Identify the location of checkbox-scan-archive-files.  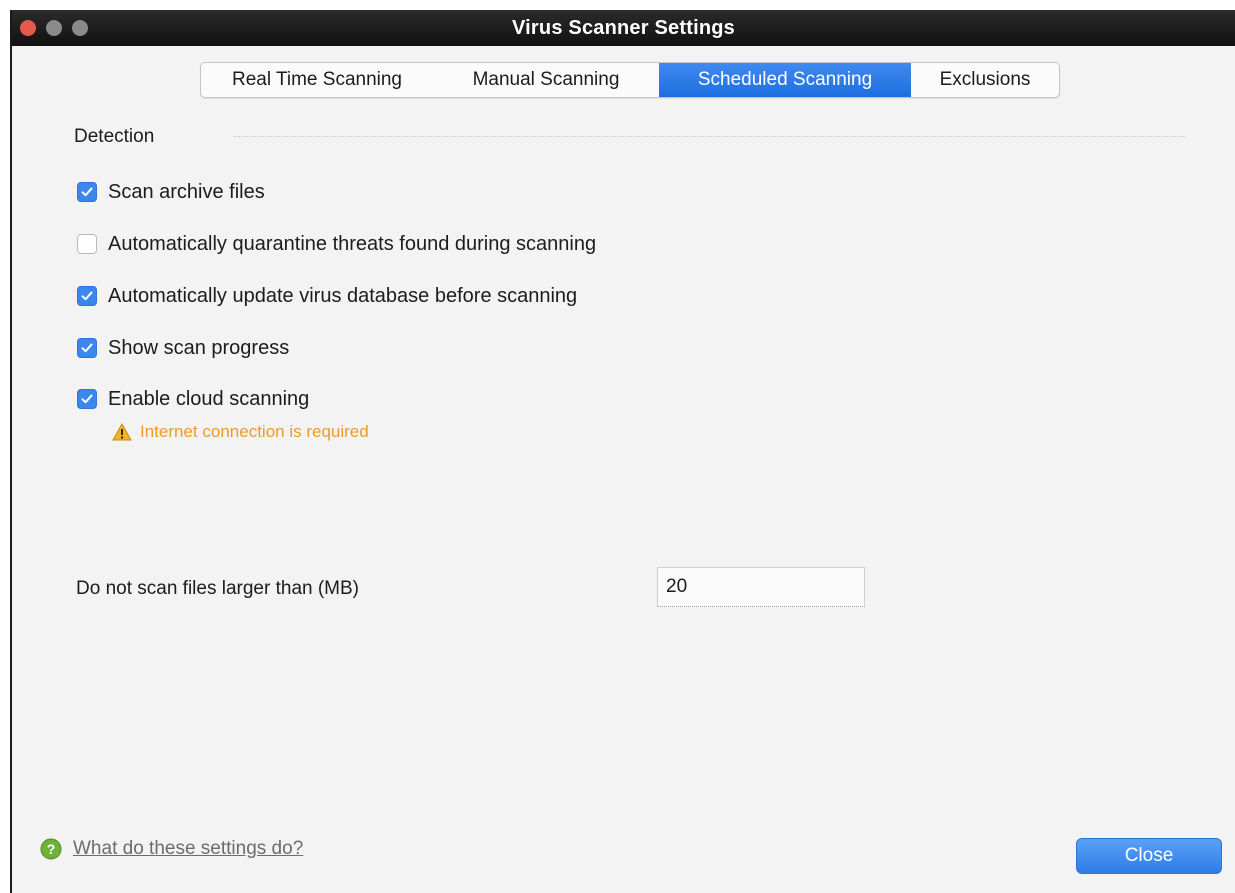
(87, 192).